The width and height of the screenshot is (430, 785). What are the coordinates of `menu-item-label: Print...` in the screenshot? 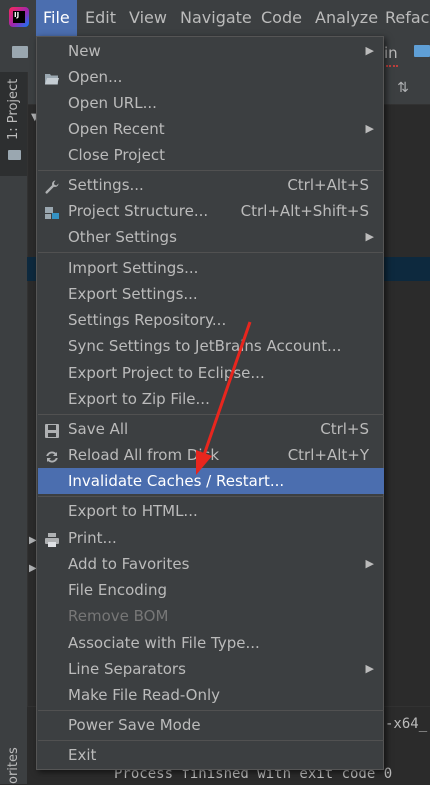 It's located at (92, 538).